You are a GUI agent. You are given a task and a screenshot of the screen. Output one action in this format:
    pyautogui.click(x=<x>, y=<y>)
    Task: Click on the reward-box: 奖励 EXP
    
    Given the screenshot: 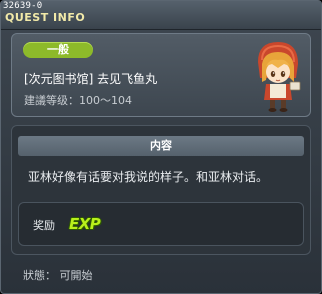 What is the action you would take?
    pyautogui.click(x=161, y=224)
    